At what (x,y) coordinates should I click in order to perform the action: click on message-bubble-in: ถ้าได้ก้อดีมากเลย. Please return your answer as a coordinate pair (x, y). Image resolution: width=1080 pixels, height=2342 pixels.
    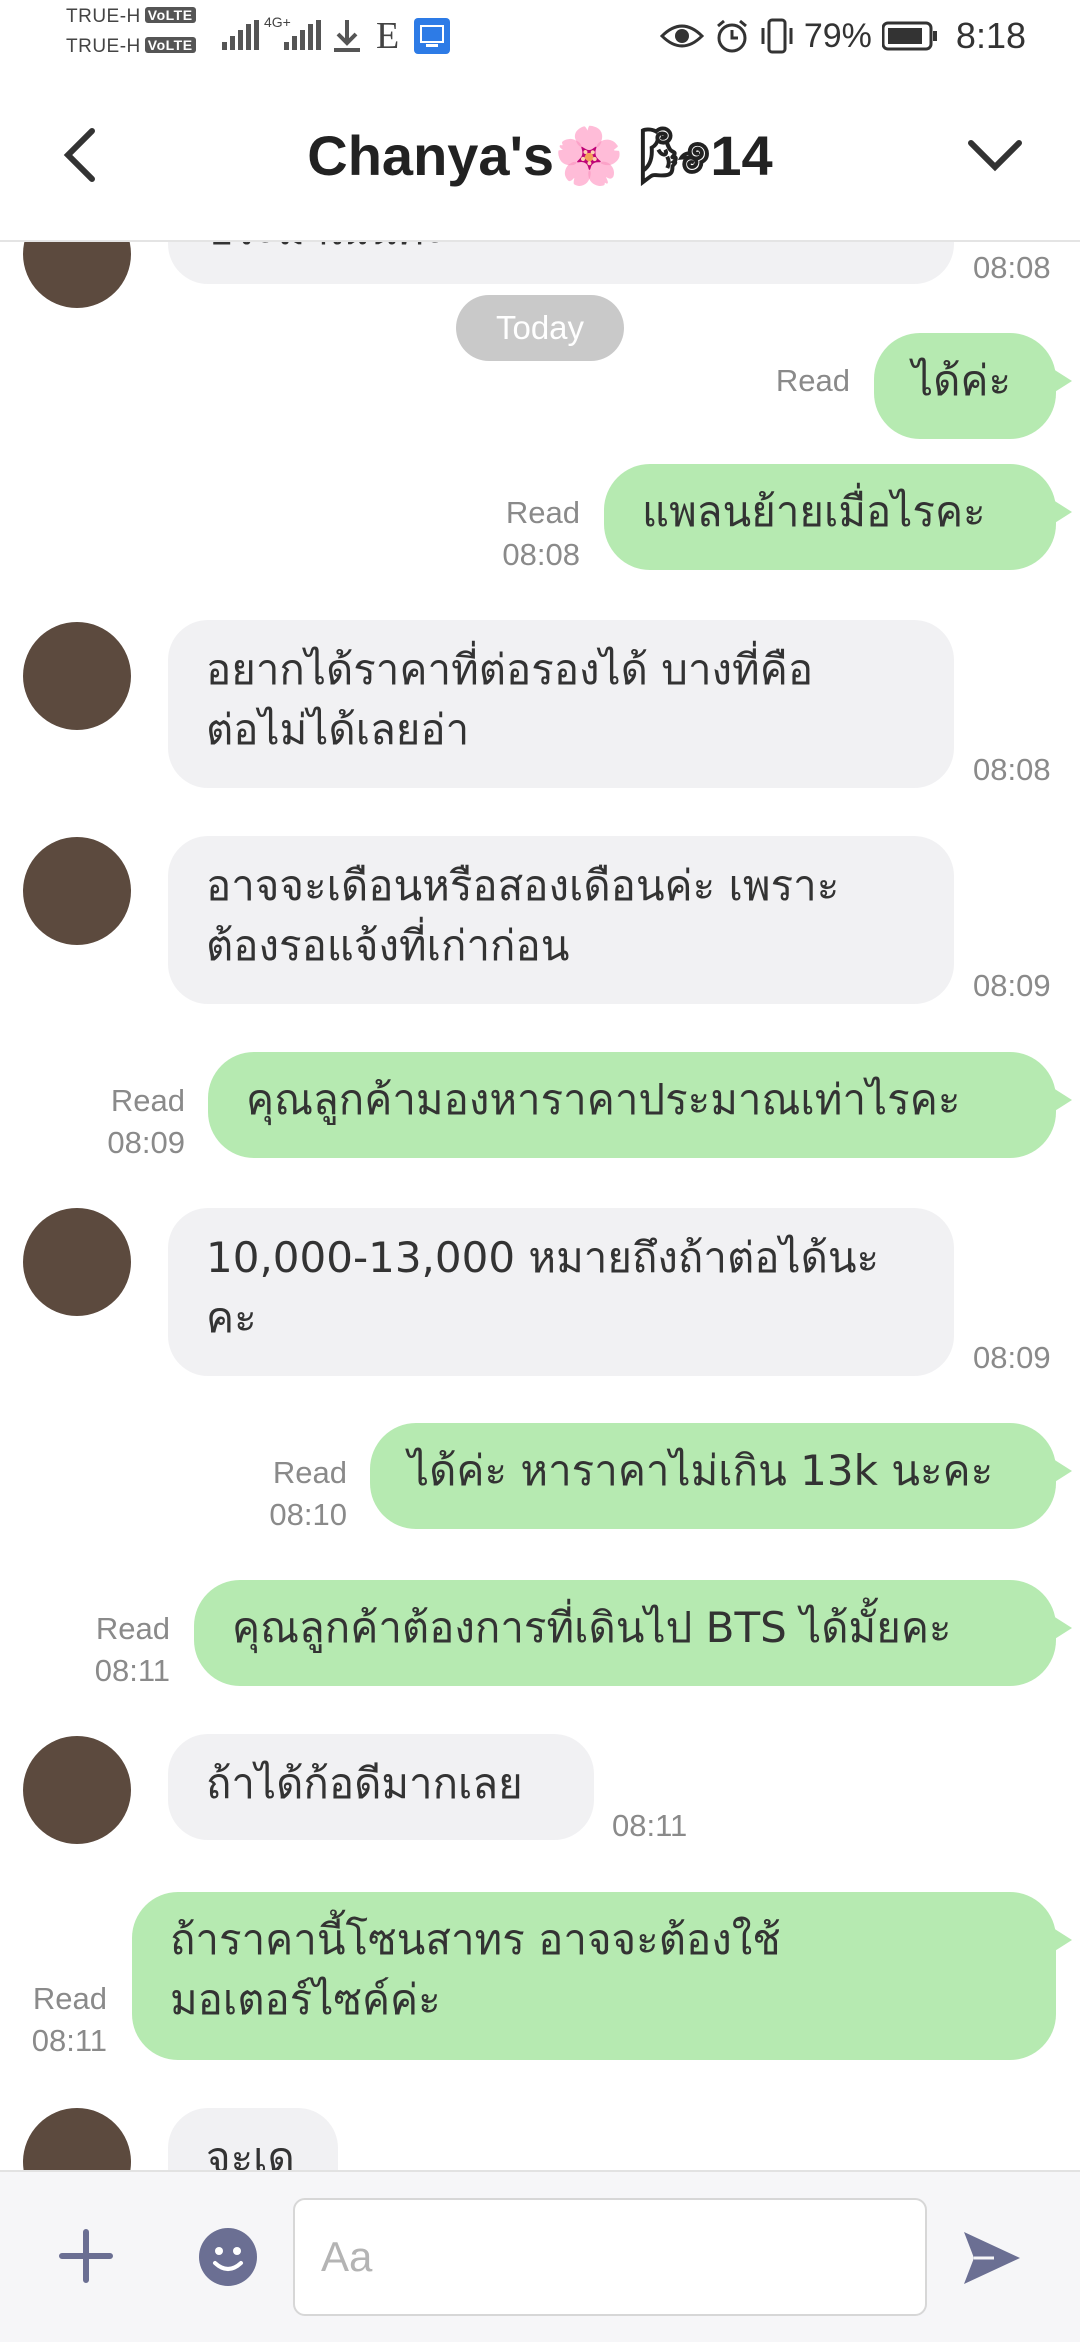
    Looking at the image, I should click on (381, 1787).